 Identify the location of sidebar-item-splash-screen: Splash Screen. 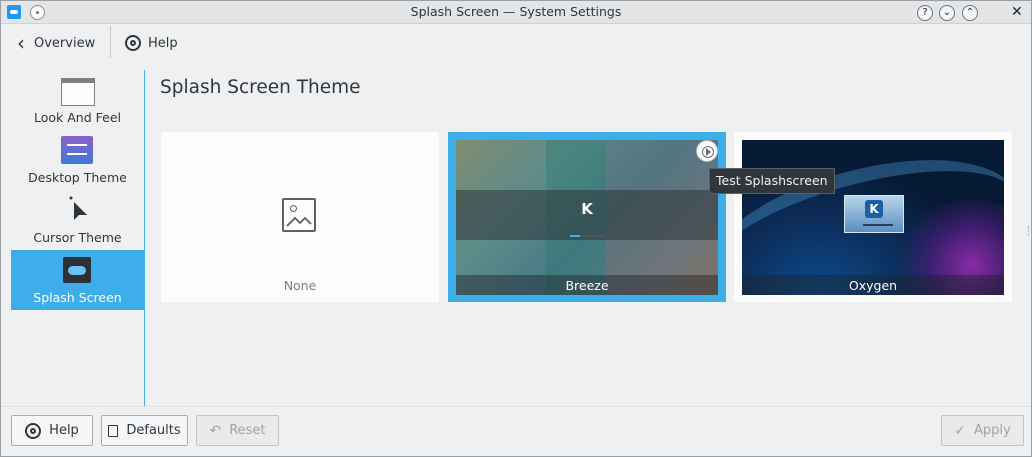
(77, 280).